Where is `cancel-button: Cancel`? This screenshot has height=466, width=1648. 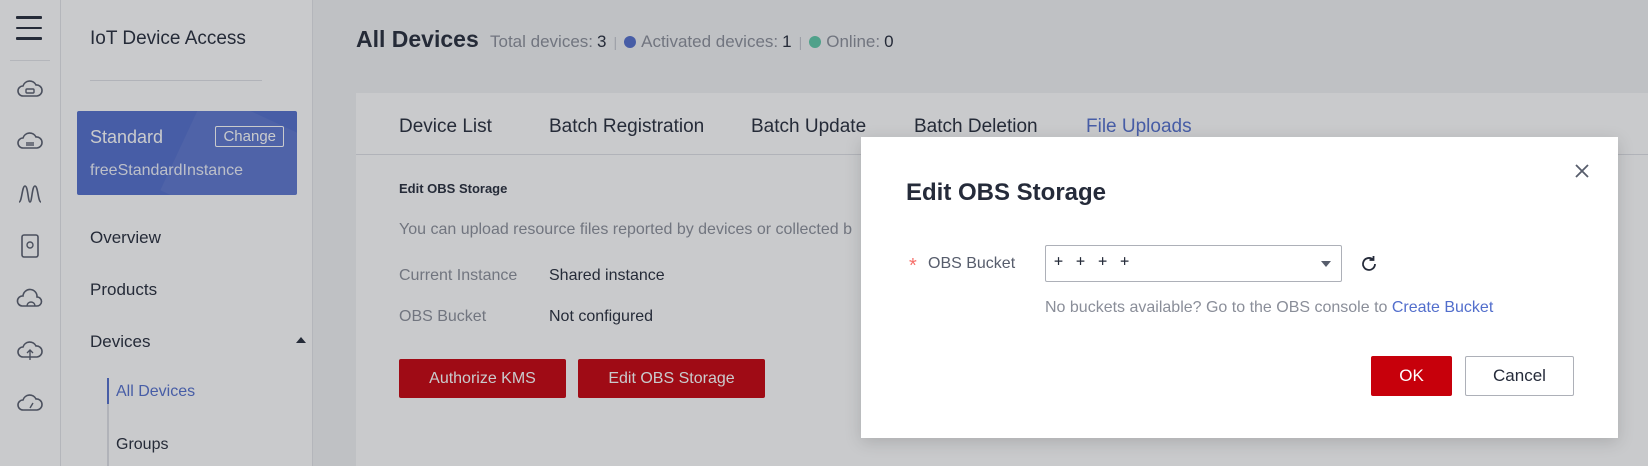
cancel-button: Cancel is located at coordinates (1519, 376).